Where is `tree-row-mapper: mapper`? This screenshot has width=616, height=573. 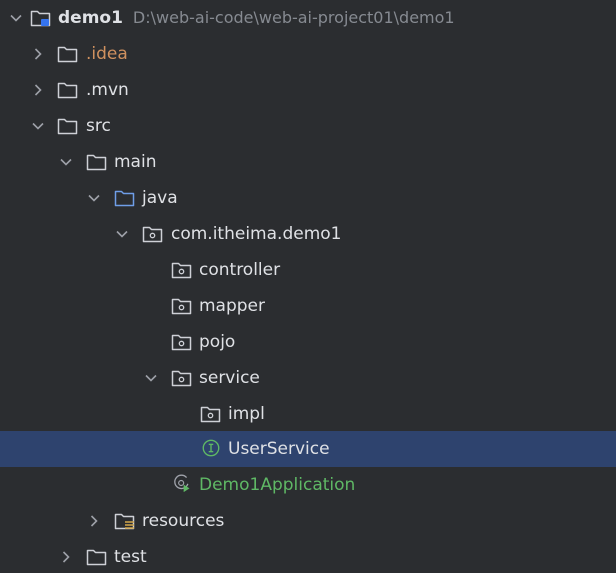
tree-row-mapper: mapper is located at coordinates (308, 306).